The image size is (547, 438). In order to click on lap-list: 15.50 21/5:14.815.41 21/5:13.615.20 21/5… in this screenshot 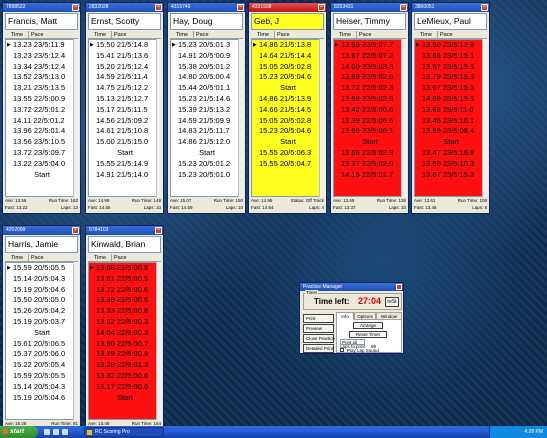, I will do `click(124, 118)`.